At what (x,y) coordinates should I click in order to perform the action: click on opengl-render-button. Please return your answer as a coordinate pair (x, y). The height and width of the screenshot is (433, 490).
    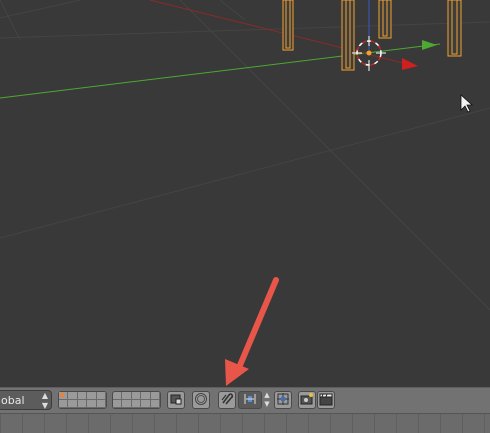
    Looking at the image, I should click on (307, 400).